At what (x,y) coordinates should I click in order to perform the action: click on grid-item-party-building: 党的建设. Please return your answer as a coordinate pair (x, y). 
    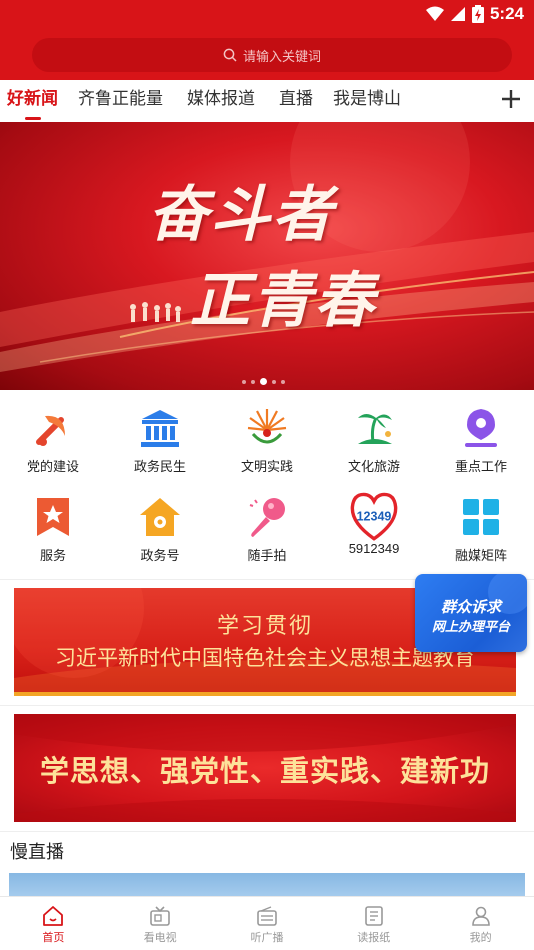
    Looking at the image, I should click on (53, 440).